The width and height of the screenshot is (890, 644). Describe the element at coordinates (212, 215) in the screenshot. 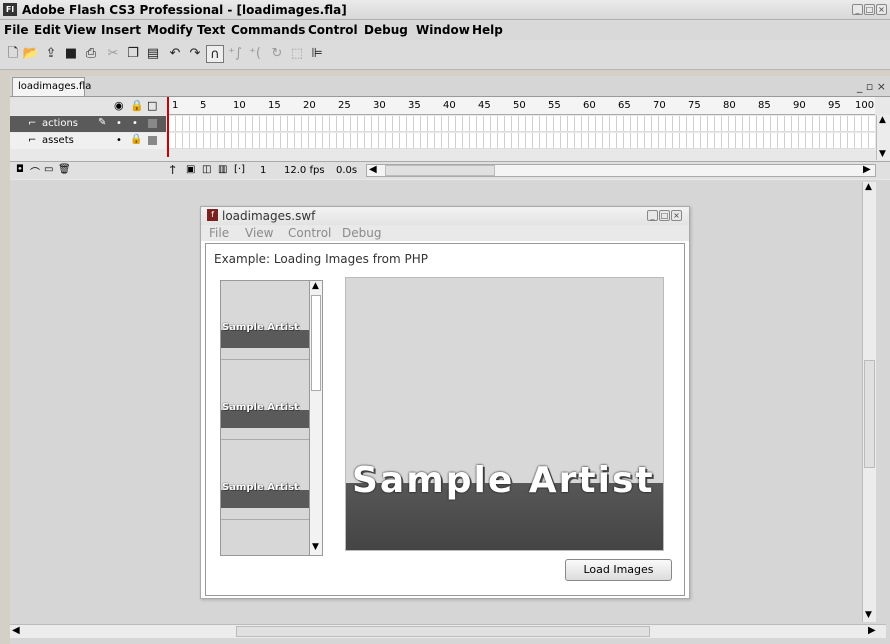

I see `flash-player-icon: f` at that location.